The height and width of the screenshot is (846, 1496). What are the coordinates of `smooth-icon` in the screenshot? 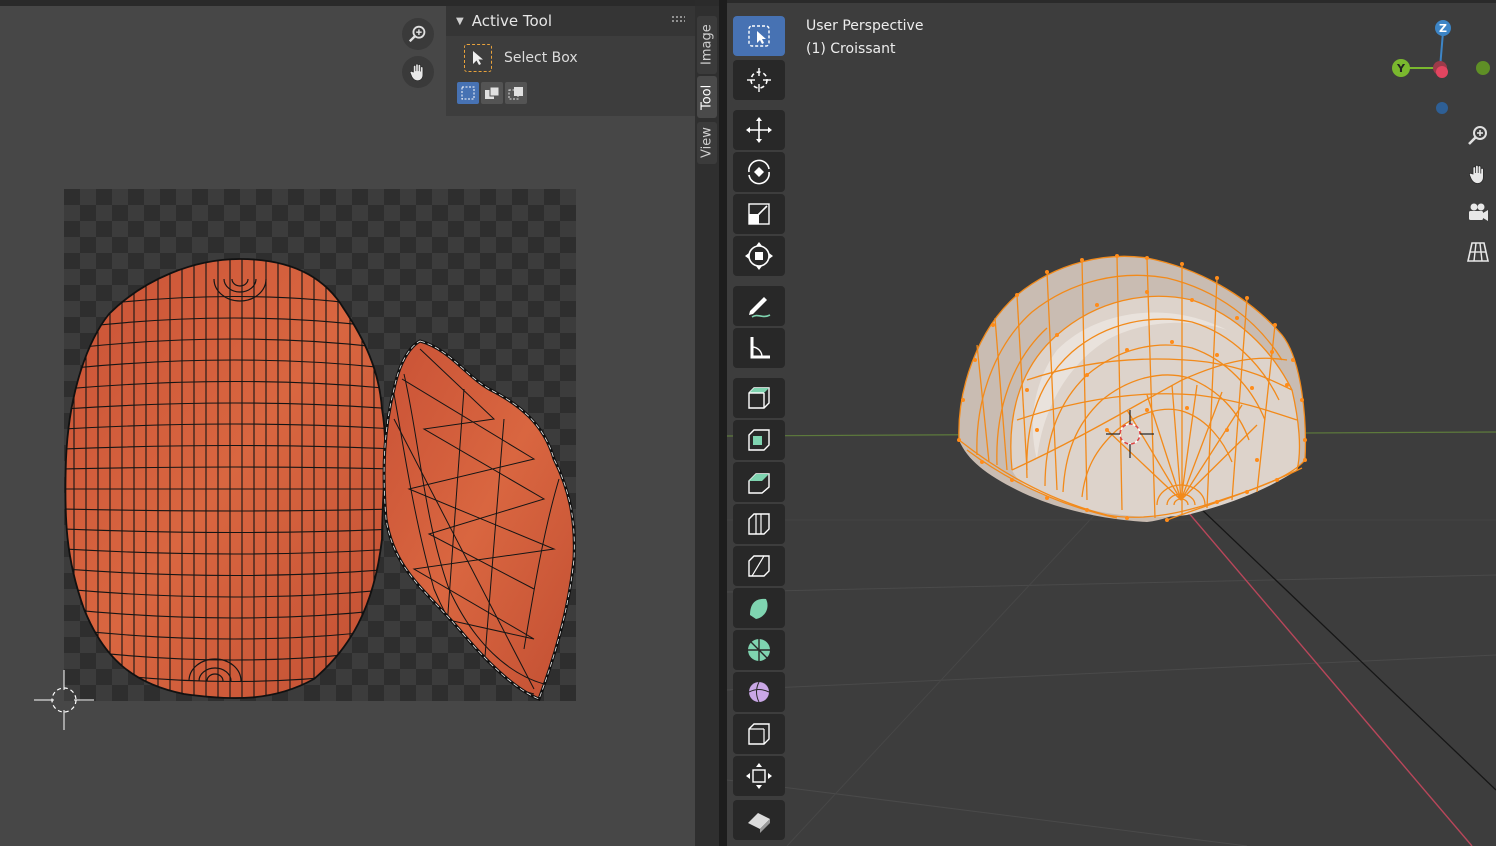 It's located at (759, 734).